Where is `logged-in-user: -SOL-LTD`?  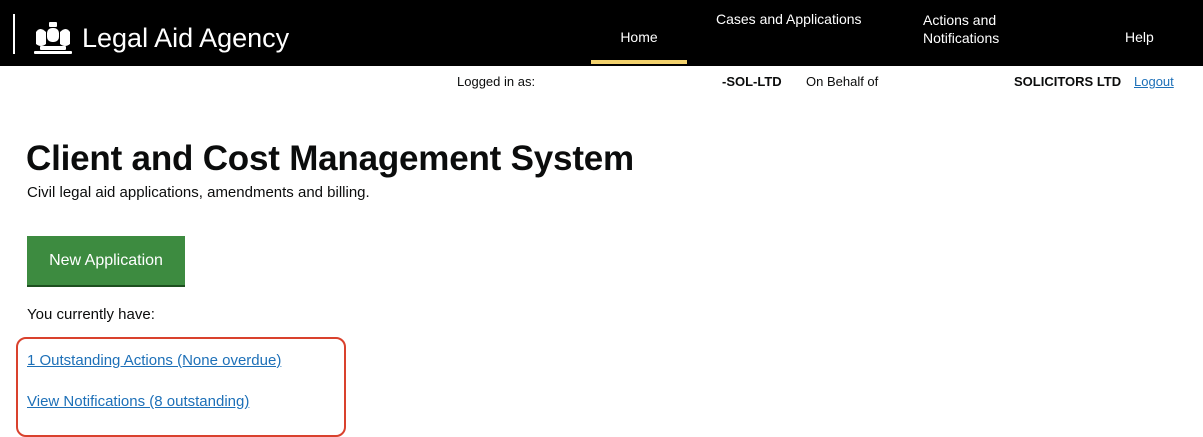 logged-in-user: -SOL-LTD is located at coordinates (752, 81).